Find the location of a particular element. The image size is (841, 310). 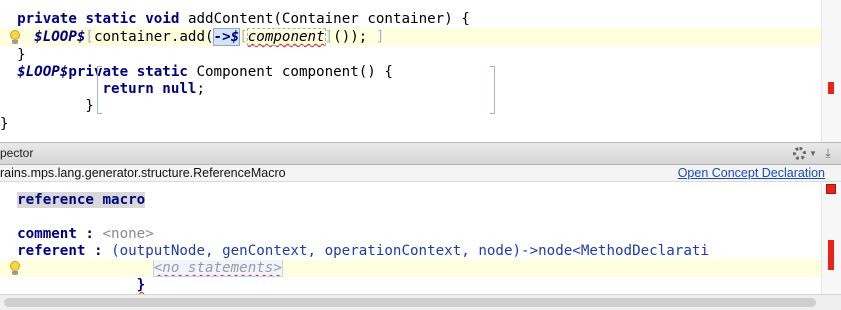

code-line-6: } is located at coordinates (411, 106).